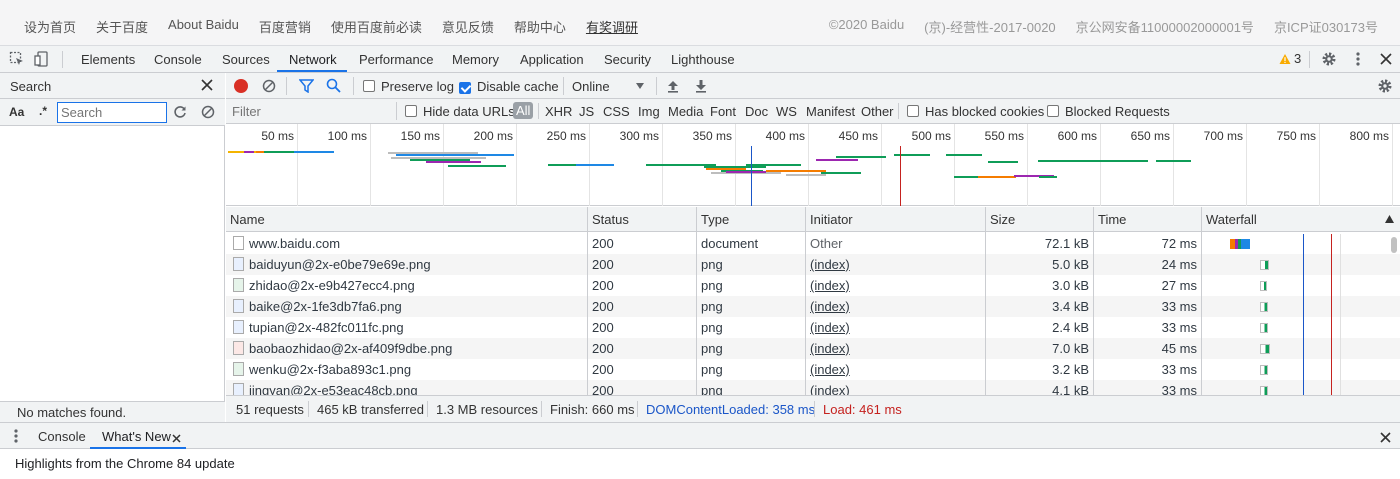 The width and height of the screenshot is (1400, 479). I want to click on tab-performance: Performance, so click(396, 59).